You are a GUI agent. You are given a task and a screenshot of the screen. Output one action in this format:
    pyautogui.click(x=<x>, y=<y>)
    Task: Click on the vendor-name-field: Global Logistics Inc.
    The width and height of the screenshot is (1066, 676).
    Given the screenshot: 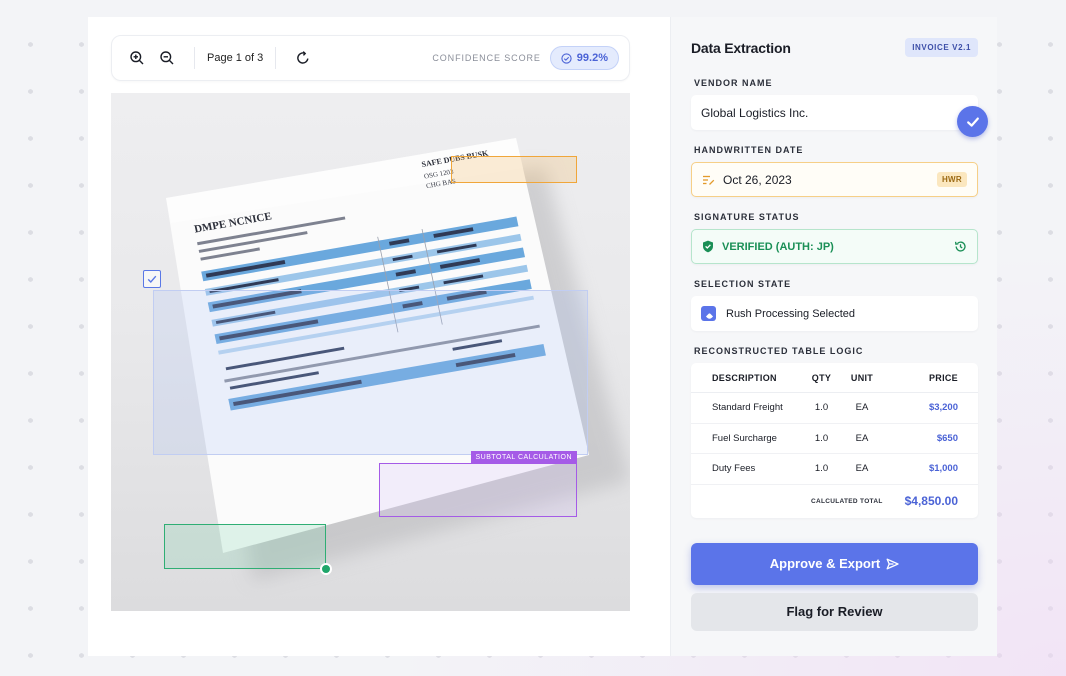 What is the action you would take?
    pyautogui.click(x=839, y=116)
    